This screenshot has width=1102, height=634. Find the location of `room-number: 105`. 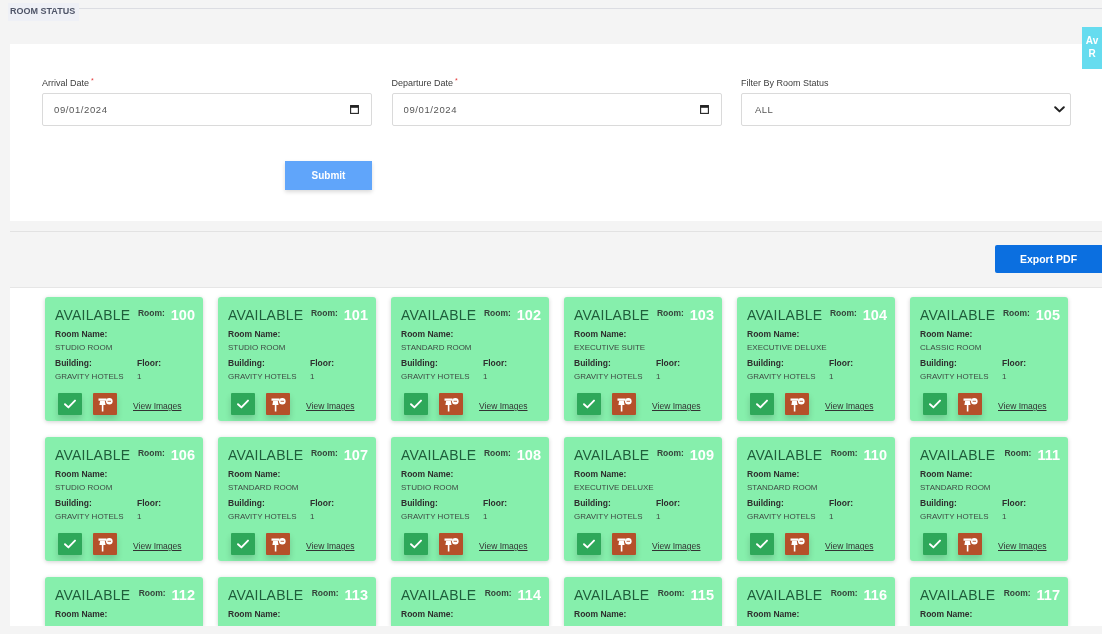

room-number: 105 is located at coordinates (1047, 315).